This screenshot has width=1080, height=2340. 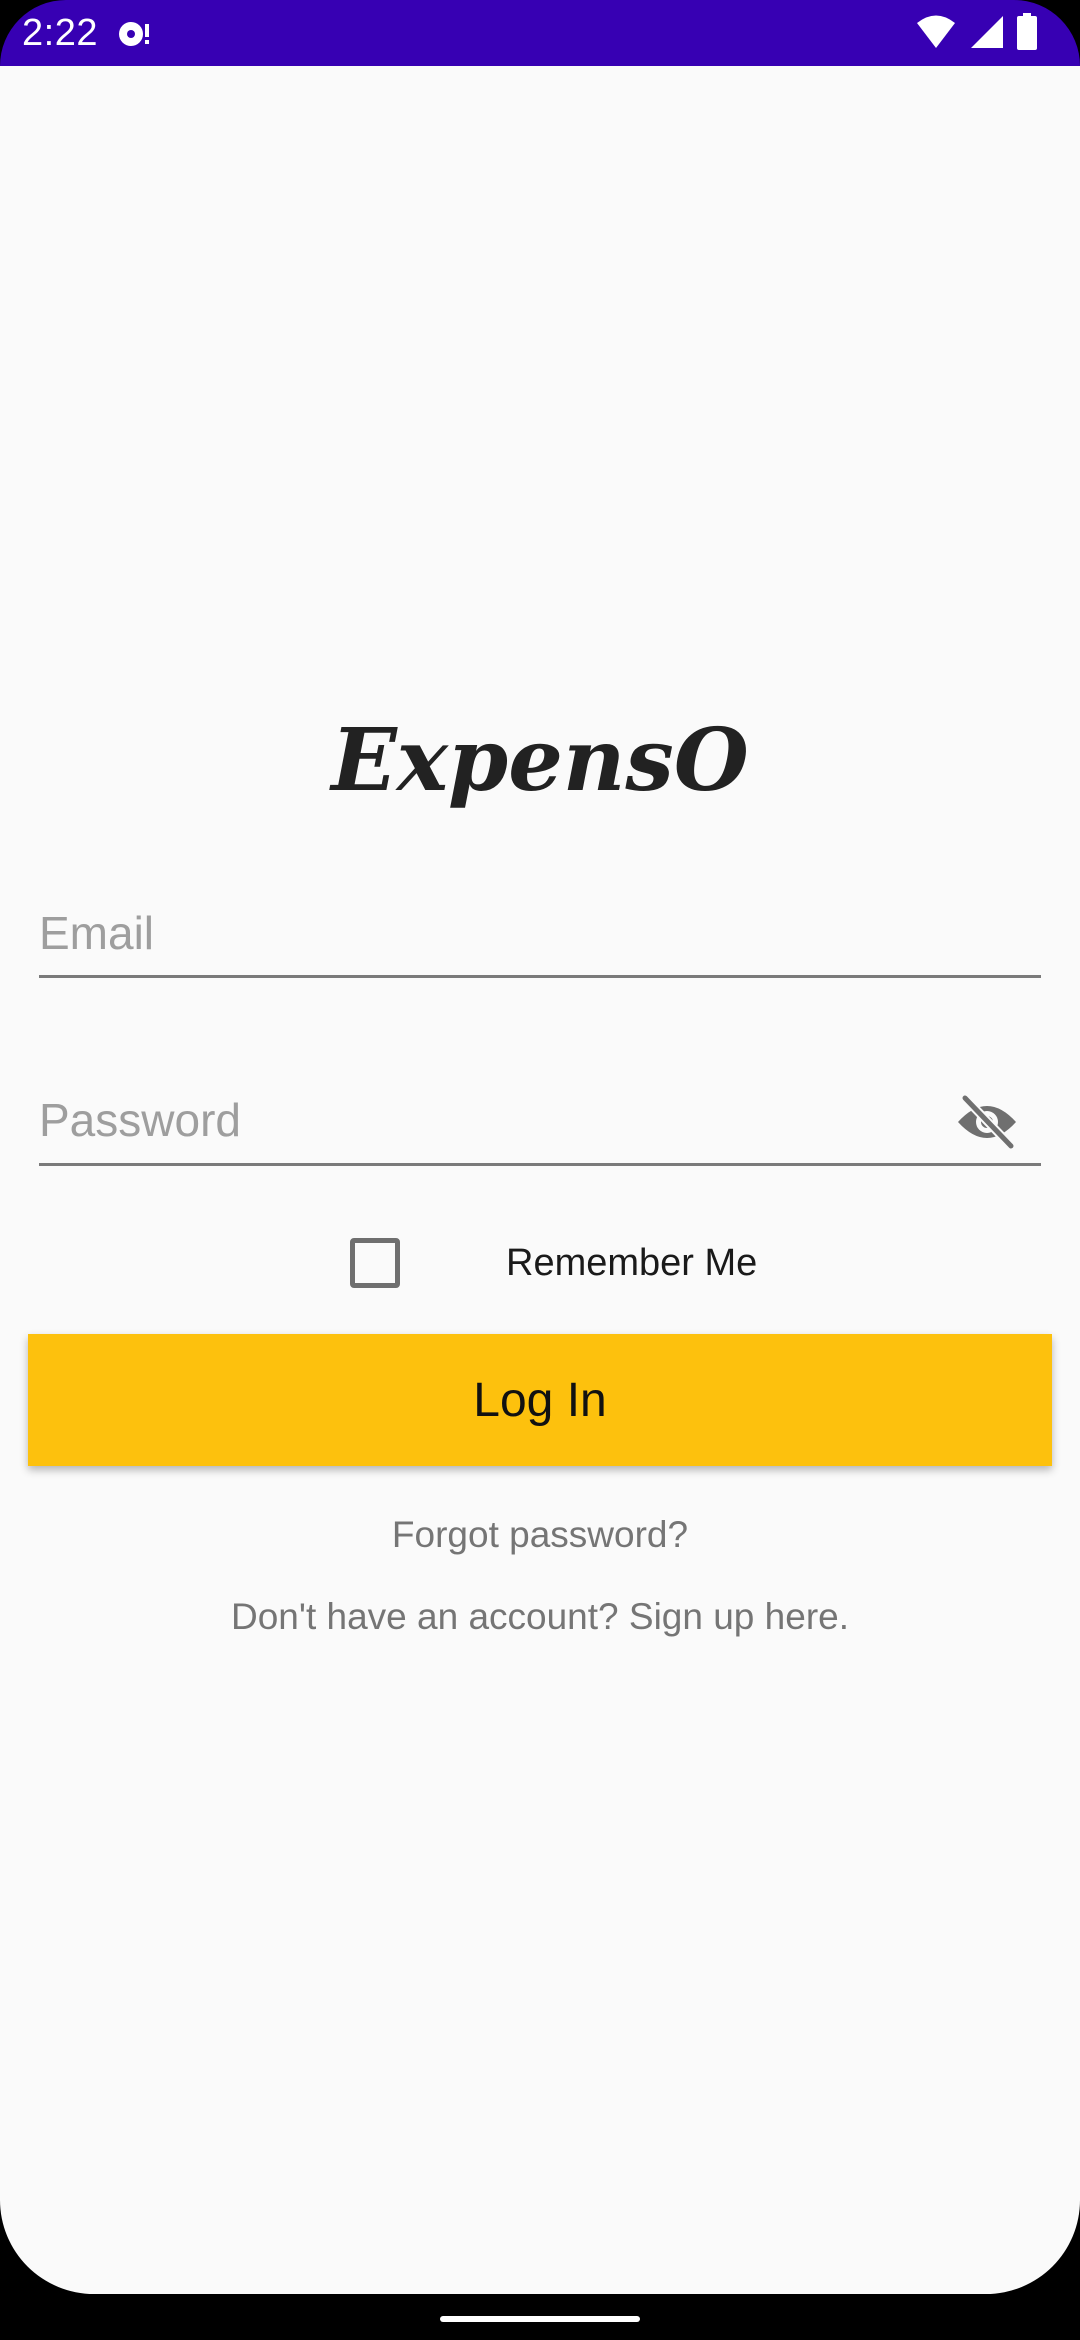 What do you see at coordinates (375, 1263) in the screenshot?
I see `remember-me-checkbox` at bounding box center [375, 1263].